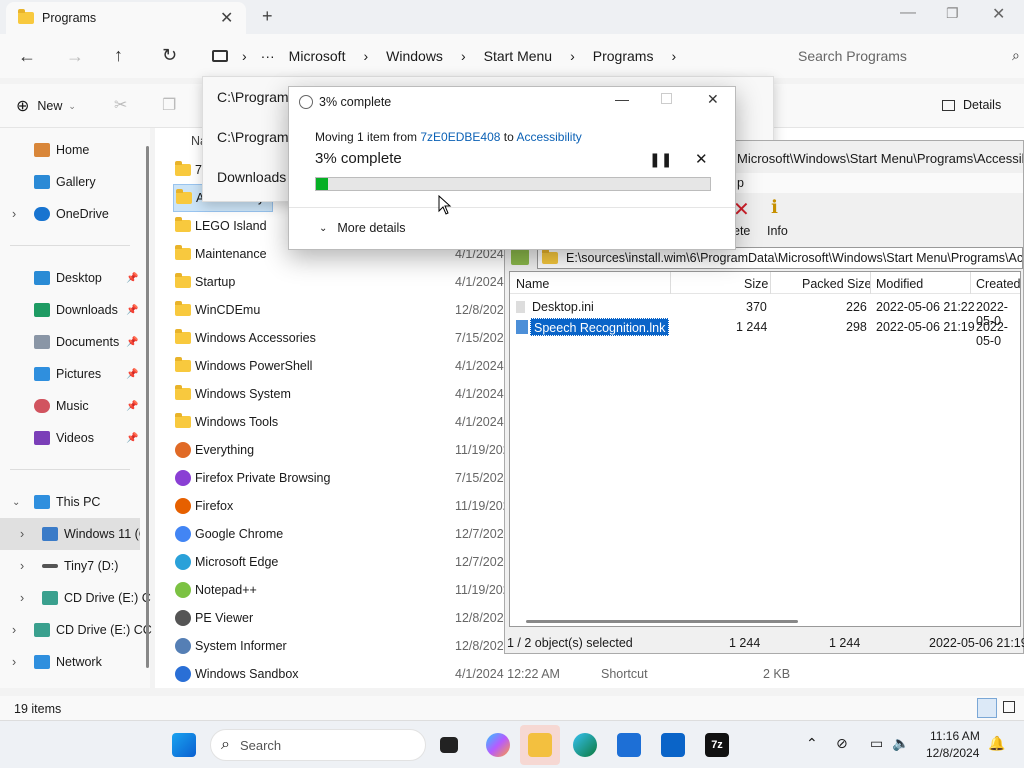 The height and width of the screenshot is (768, 1024). What do you see at coordinates (701, 159) in the screenshot?
I see `cancel-icon: ✕` at bounding box center [701, 159].